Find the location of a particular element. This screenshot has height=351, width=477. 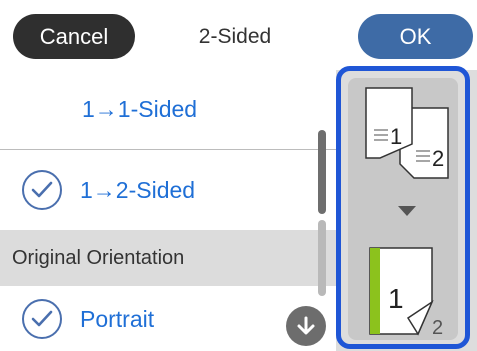

scroll-down-button is located at coordinates (306, 326).